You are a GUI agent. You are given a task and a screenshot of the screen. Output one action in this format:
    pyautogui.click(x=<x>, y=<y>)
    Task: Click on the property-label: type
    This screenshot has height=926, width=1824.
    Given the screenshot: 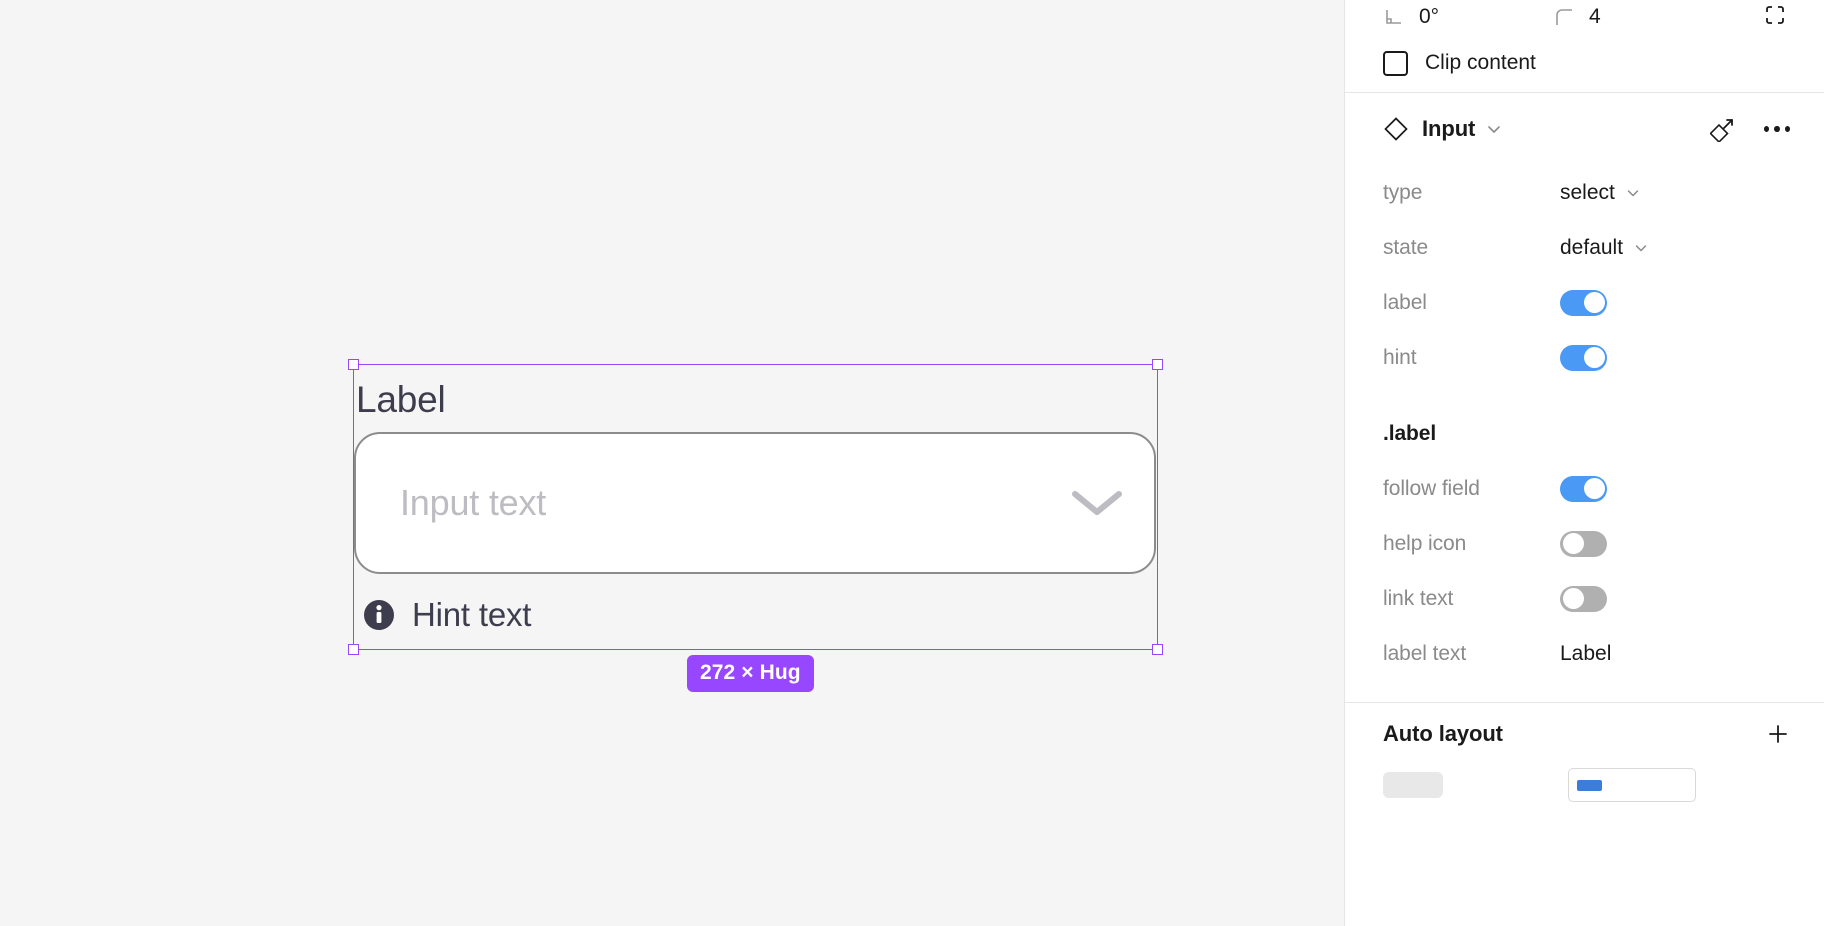 What is the action you would take?
    pyautogui.click(x=1403, y=192)
    